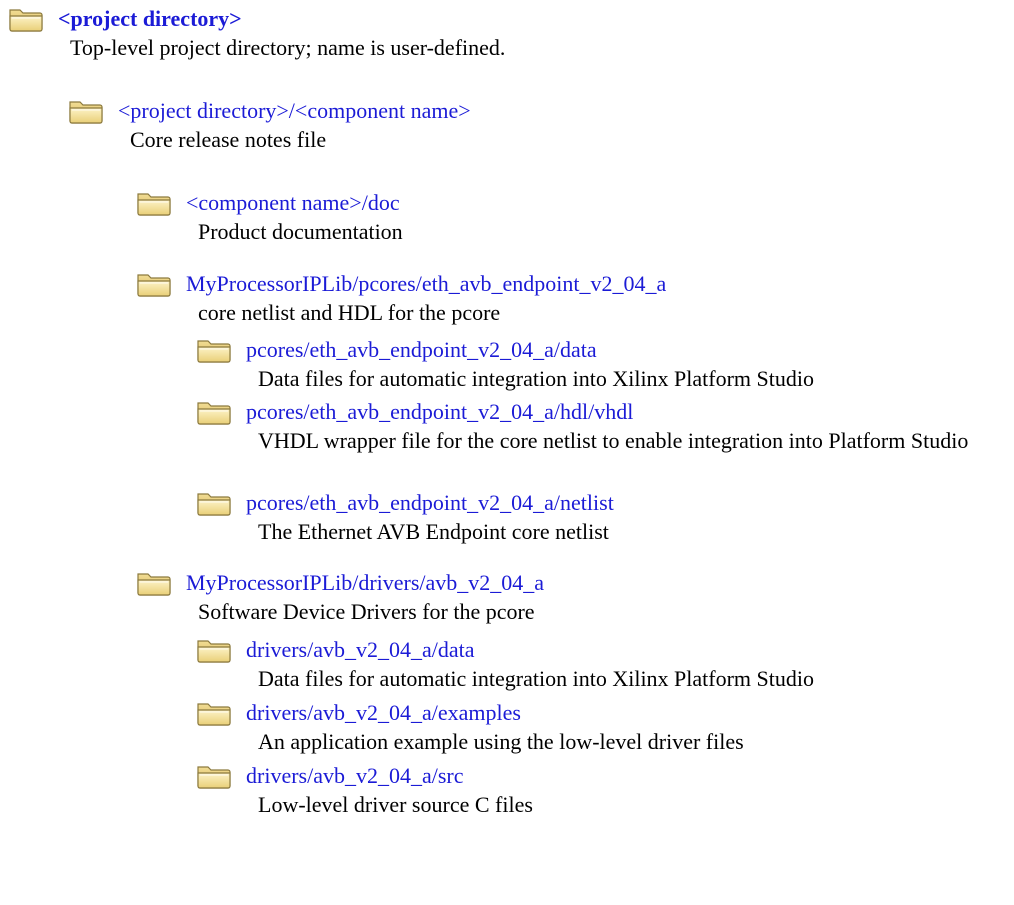 The height and width of the screenshot is (905, 1014). What do you see at coordinates (421, 350) in the screenshot?
I see `dir-link: pcores/eth_avb_endpoint_v2_04_a/data` at bounding box center [421, 350].